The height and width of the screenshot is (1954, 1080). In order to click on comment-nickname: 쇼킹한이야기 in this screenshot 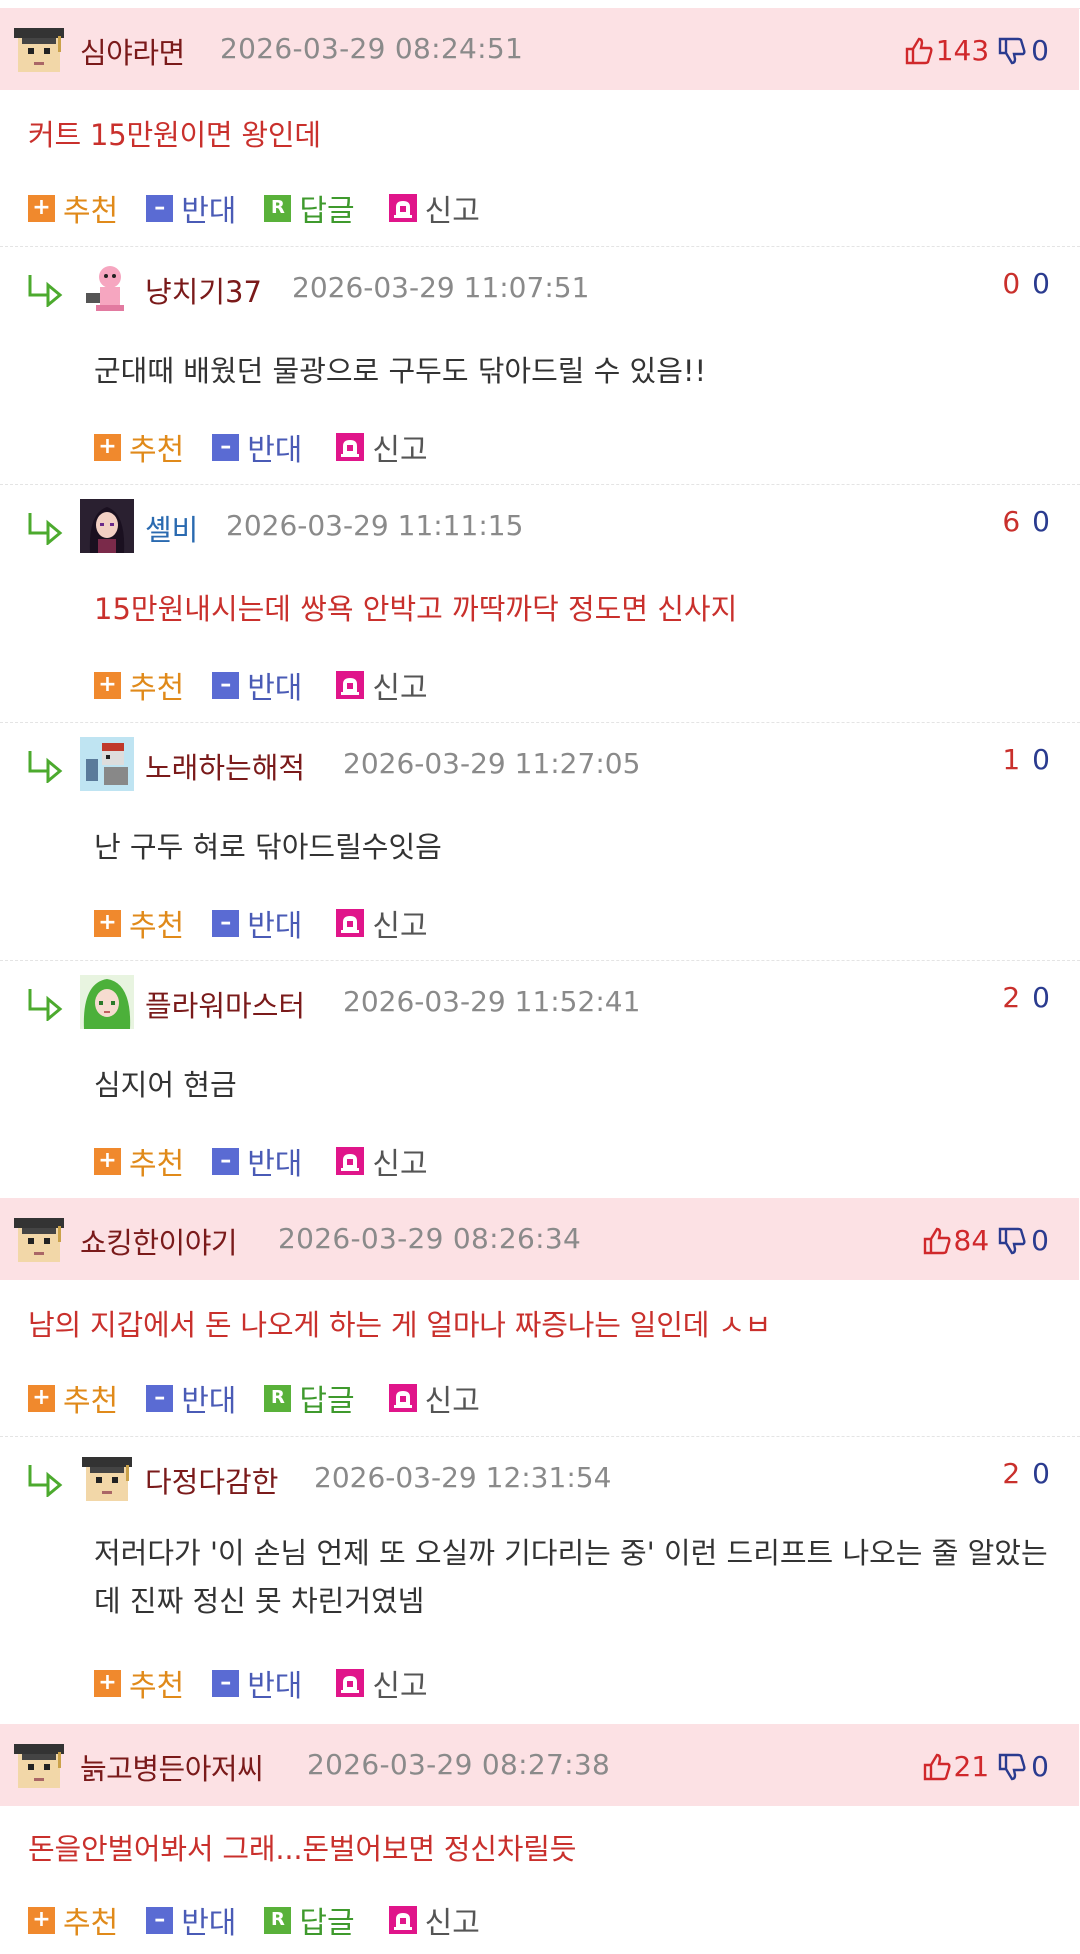, I will do `click(159, 1241)`.